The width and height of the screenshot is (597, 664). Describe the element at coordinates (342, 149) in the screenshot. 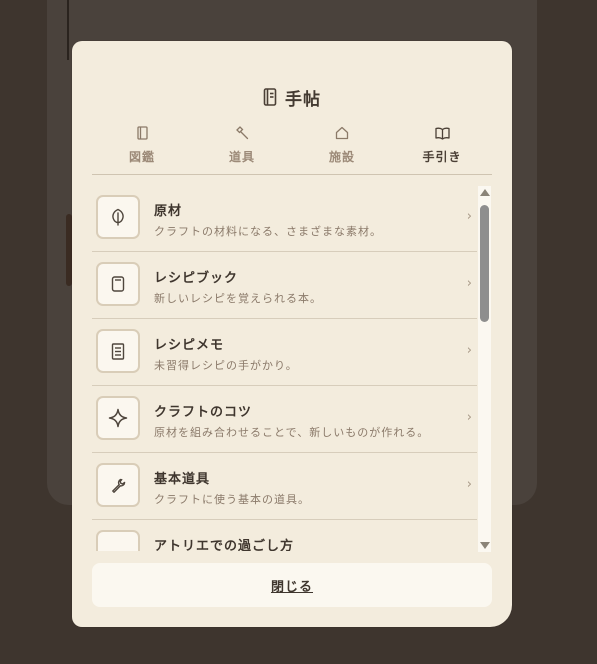

I see `tab-facilities: 施設` at that location.